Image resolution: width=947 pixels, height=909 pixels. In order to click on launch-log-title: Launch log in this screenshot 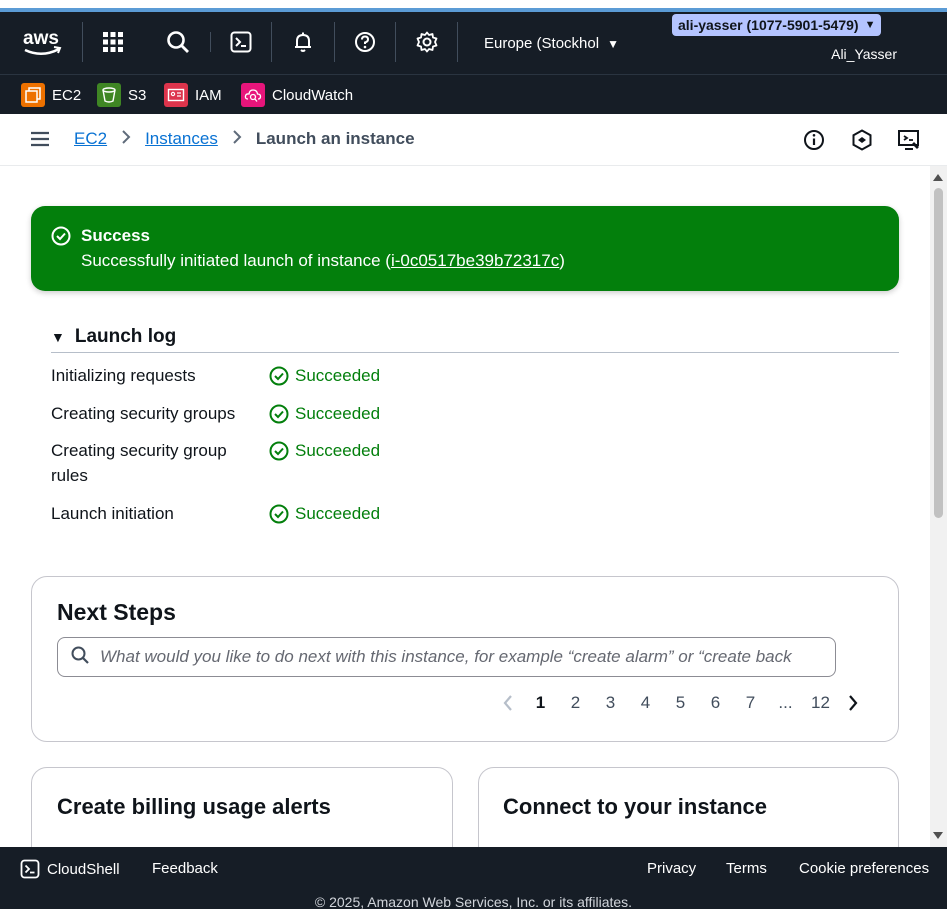, I will do `click(125, 336)`.